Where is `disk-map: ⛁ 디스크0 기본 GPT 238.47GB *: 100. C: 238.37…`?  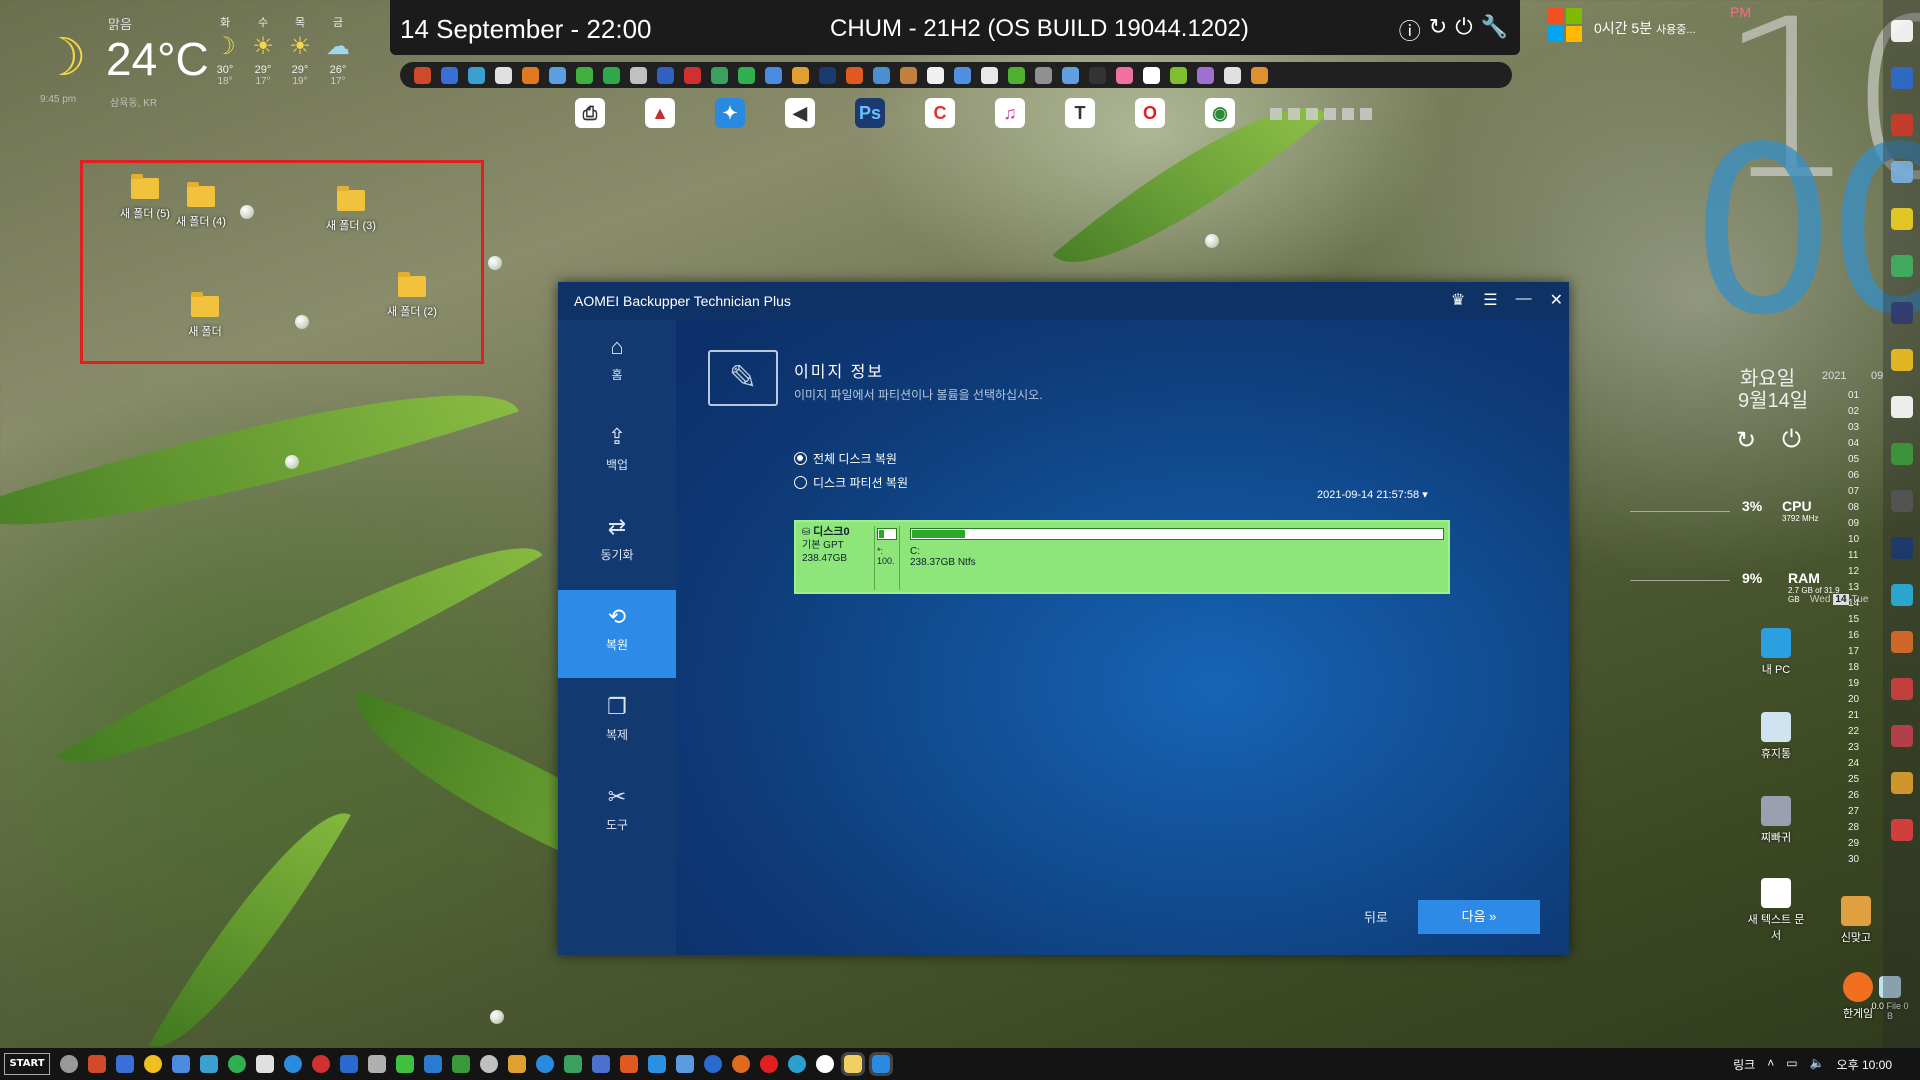
disk-map: ⛁ 디스크0 기본 GPT 238.47GB *: 100. C: 238.37… is located at coordinates (1122, 557).